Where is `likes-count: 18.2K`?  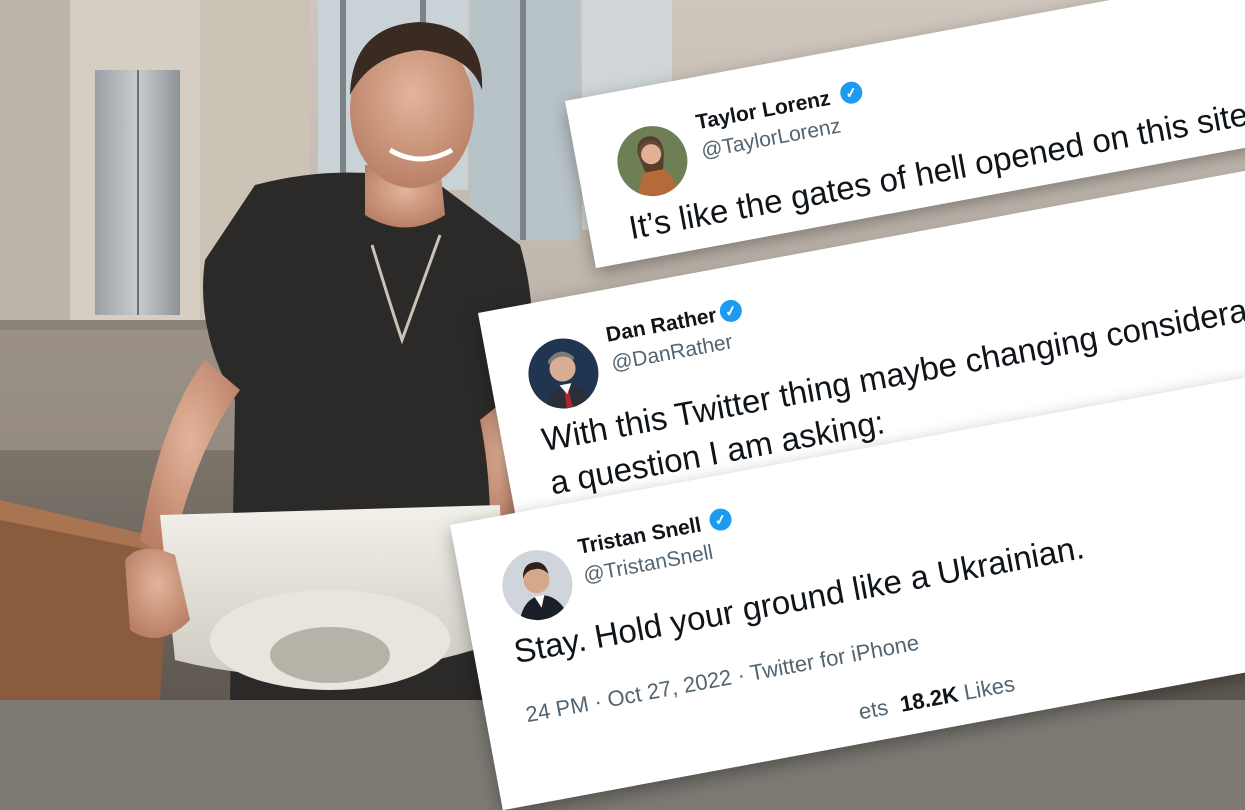 likes-count: 18.2K is located at coordinates (929, 699).